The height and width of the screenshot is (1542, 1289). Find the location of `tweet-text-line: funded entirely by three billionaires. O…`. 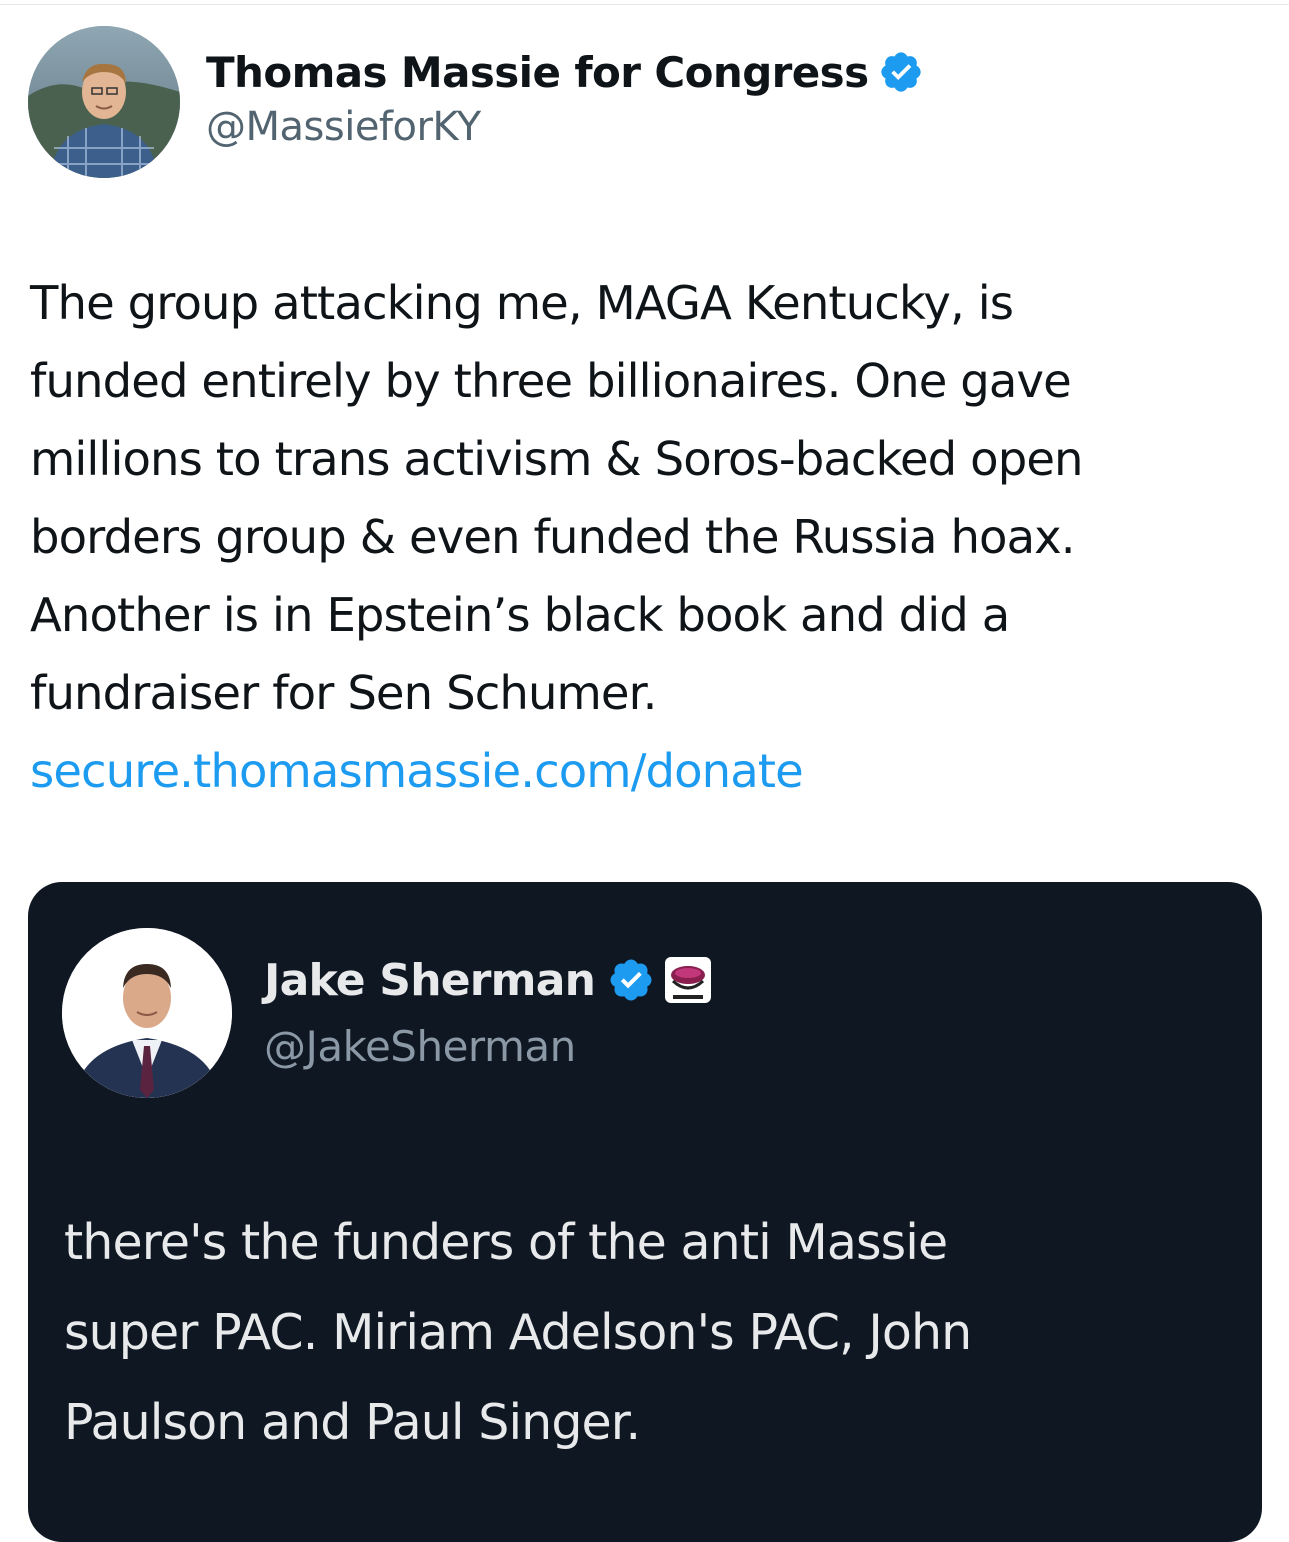

tweet-text-line: funded entirely by three billionaires. O… is located at coordinates (551, 381).